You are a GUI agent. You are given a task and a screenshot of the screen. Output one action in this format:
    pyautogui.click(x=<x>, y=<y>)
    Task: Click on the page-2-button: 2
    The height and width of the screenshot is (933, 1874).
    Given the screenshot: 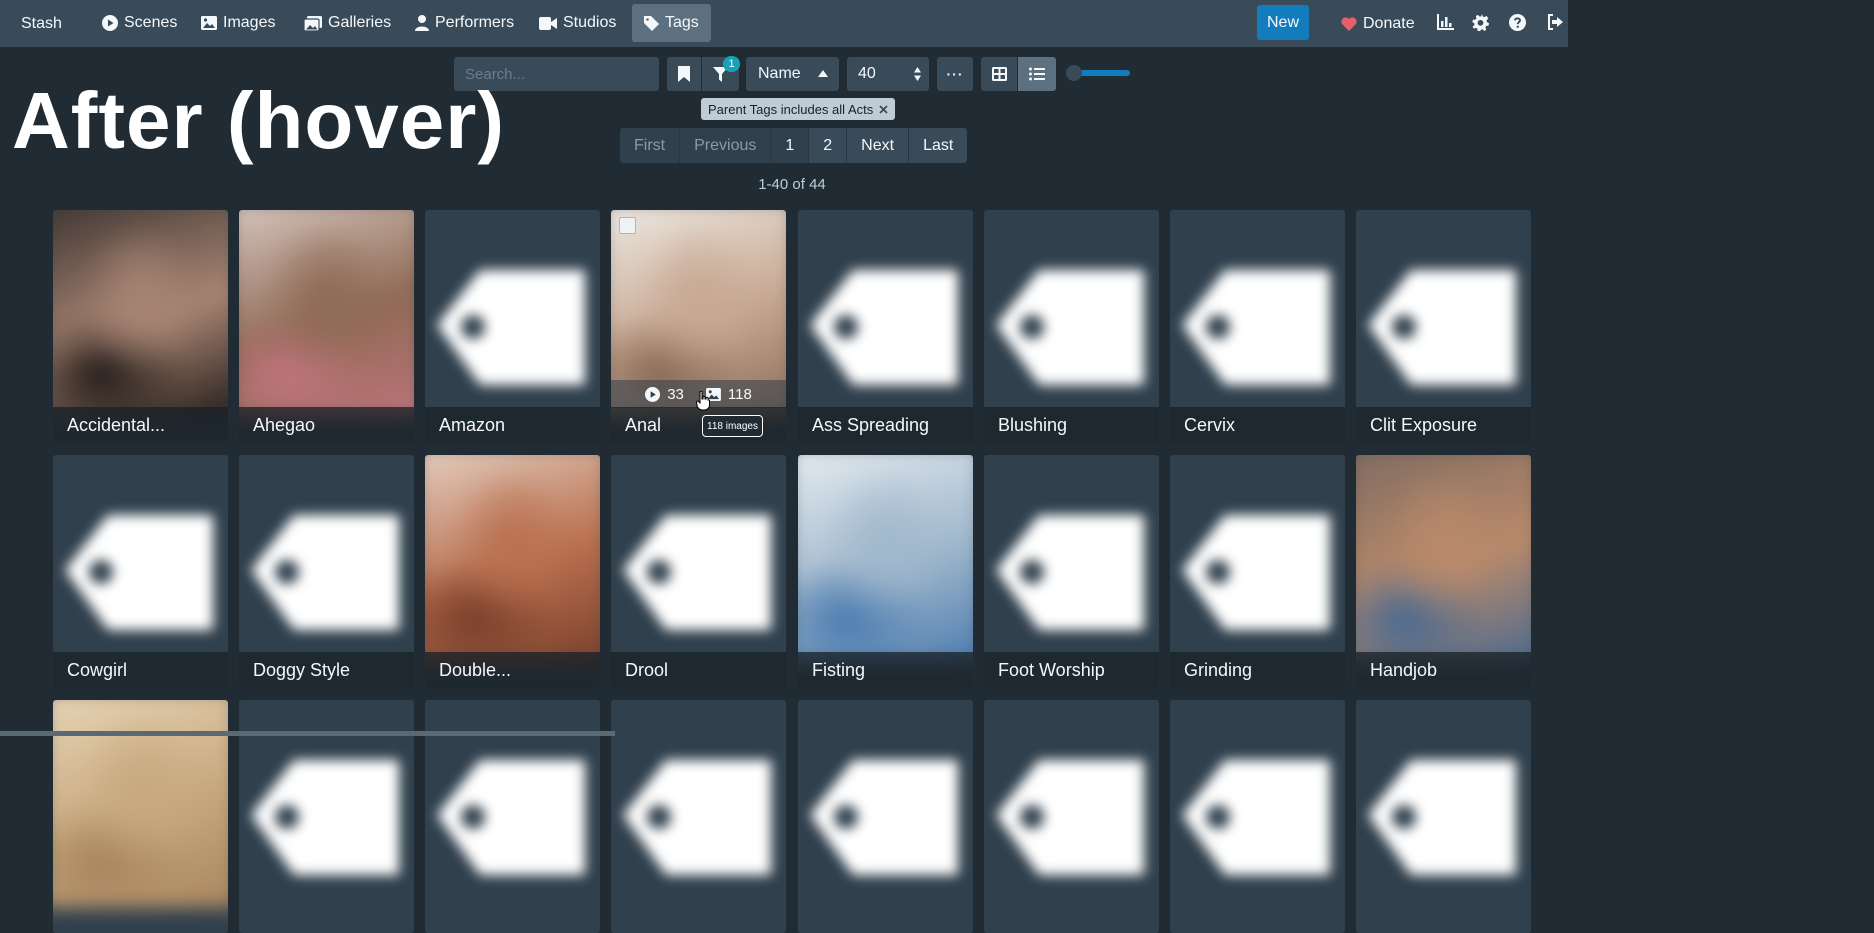 What is the action you would take?
    pyautogui.click(x=828, y=145)
    